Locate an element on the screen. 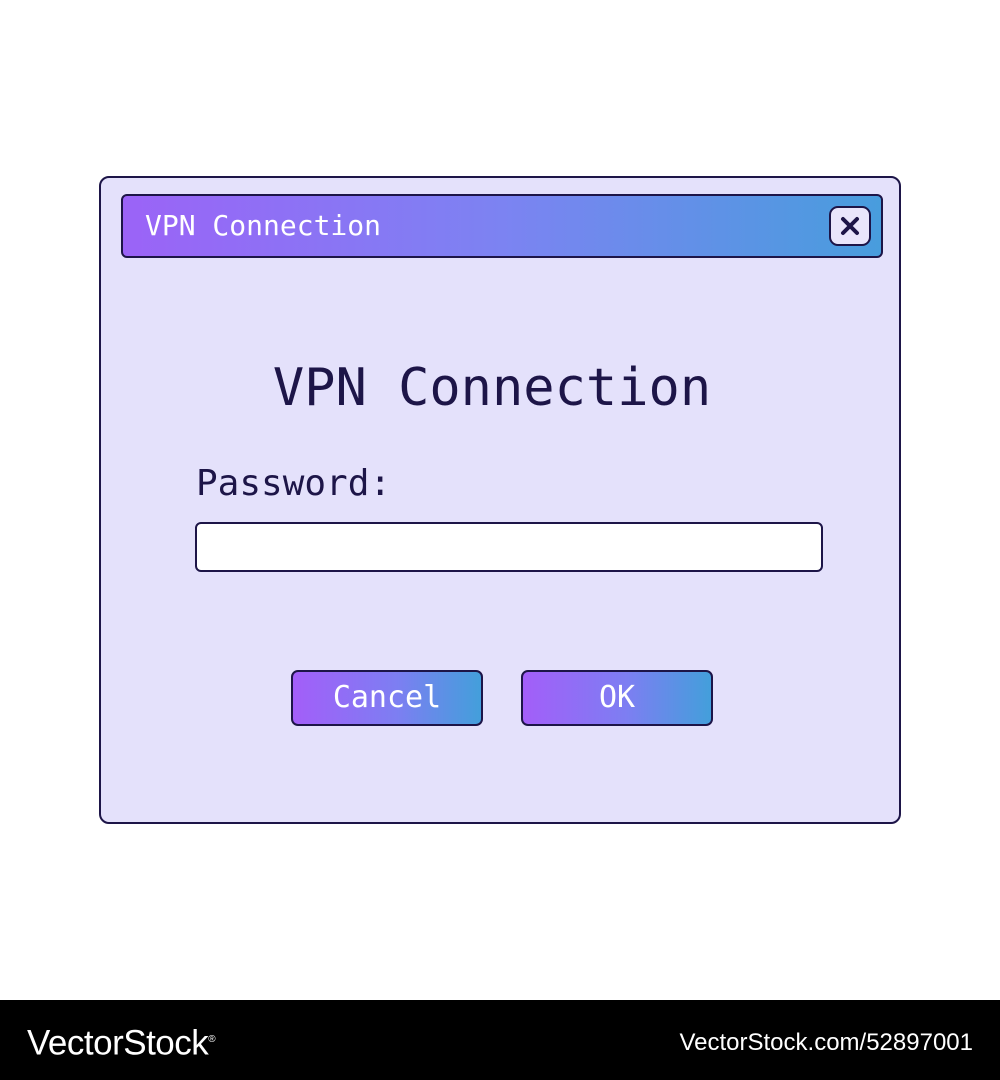 This screenshot has width=1000, height=1080. cancel-button: Cancel is located at coordinates (387, 698).